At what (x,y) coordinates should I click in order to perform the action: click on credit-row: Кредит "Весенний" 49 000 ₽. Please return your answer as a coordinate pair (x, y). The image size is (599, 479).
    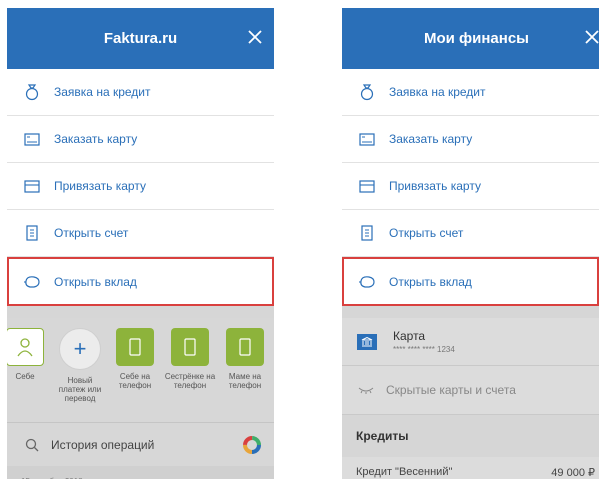
    Looking at the image, I should click on (470, 468).